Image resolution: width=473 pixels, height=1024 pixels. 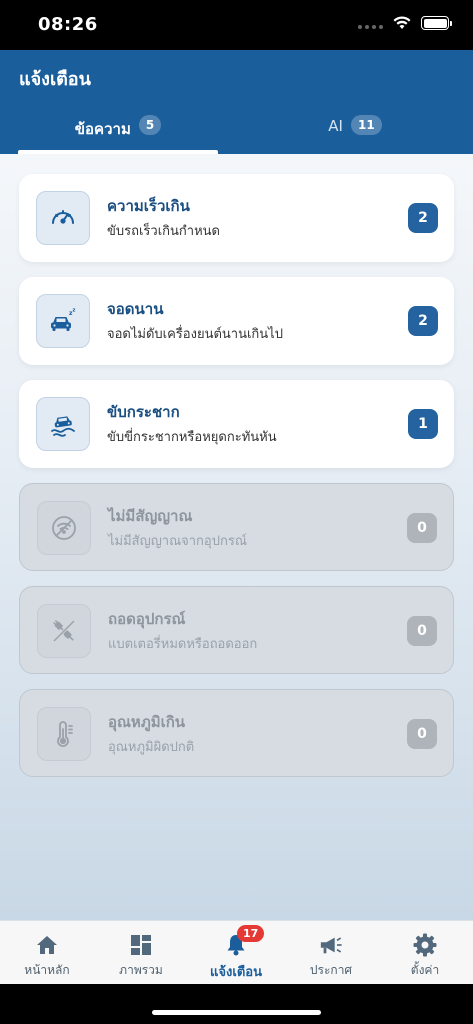 I want to click on tab-ai-label: AI, so click(x=335, y=126).